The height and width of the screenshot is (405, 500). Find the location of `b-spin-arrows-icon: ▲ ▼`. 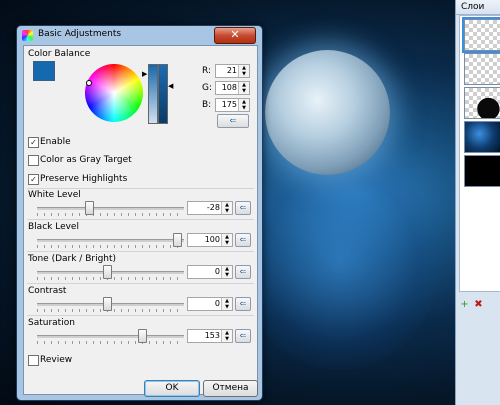

b-spin-arrows-icon: ▲ ▼ is located at coordinates (243, 105).